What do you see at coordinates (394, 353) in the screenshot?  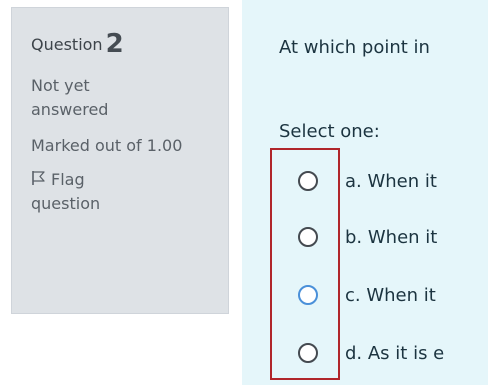 I see `answer-label-d: d. As it is e` at bounding box center [394, 353].